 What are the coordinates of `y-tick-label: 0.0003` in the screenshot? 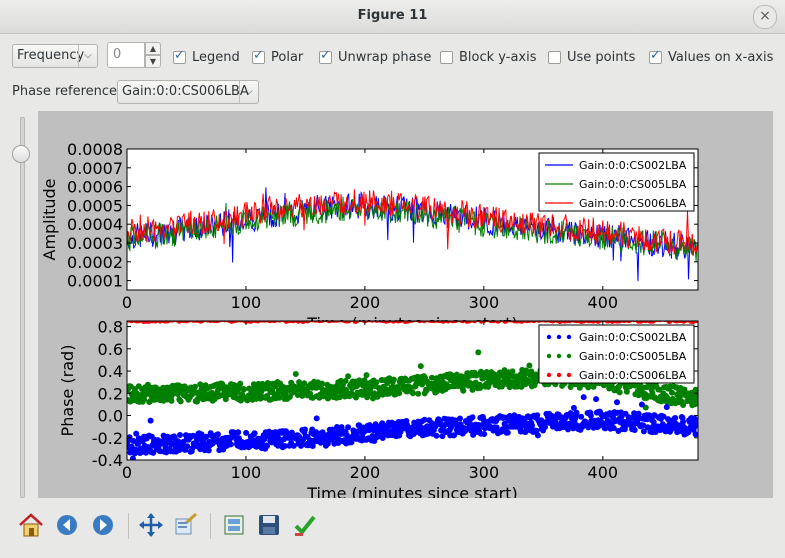 It's located at (95, 243).